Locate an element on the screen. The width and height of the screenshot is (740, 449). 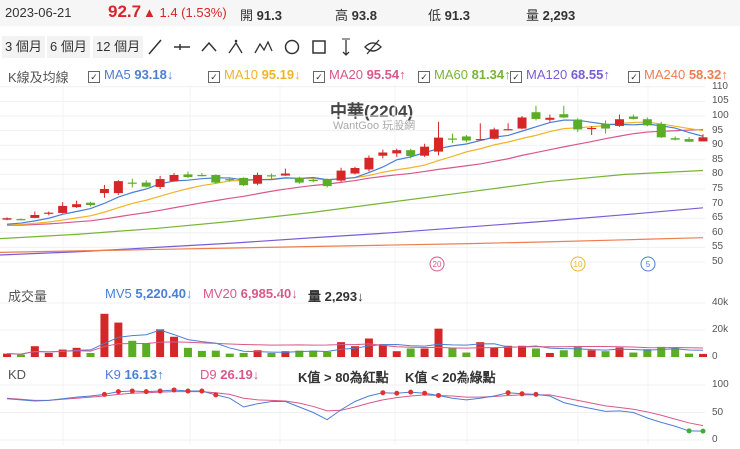
kd-tick-label: 100 is located at coordinates (720, 384).